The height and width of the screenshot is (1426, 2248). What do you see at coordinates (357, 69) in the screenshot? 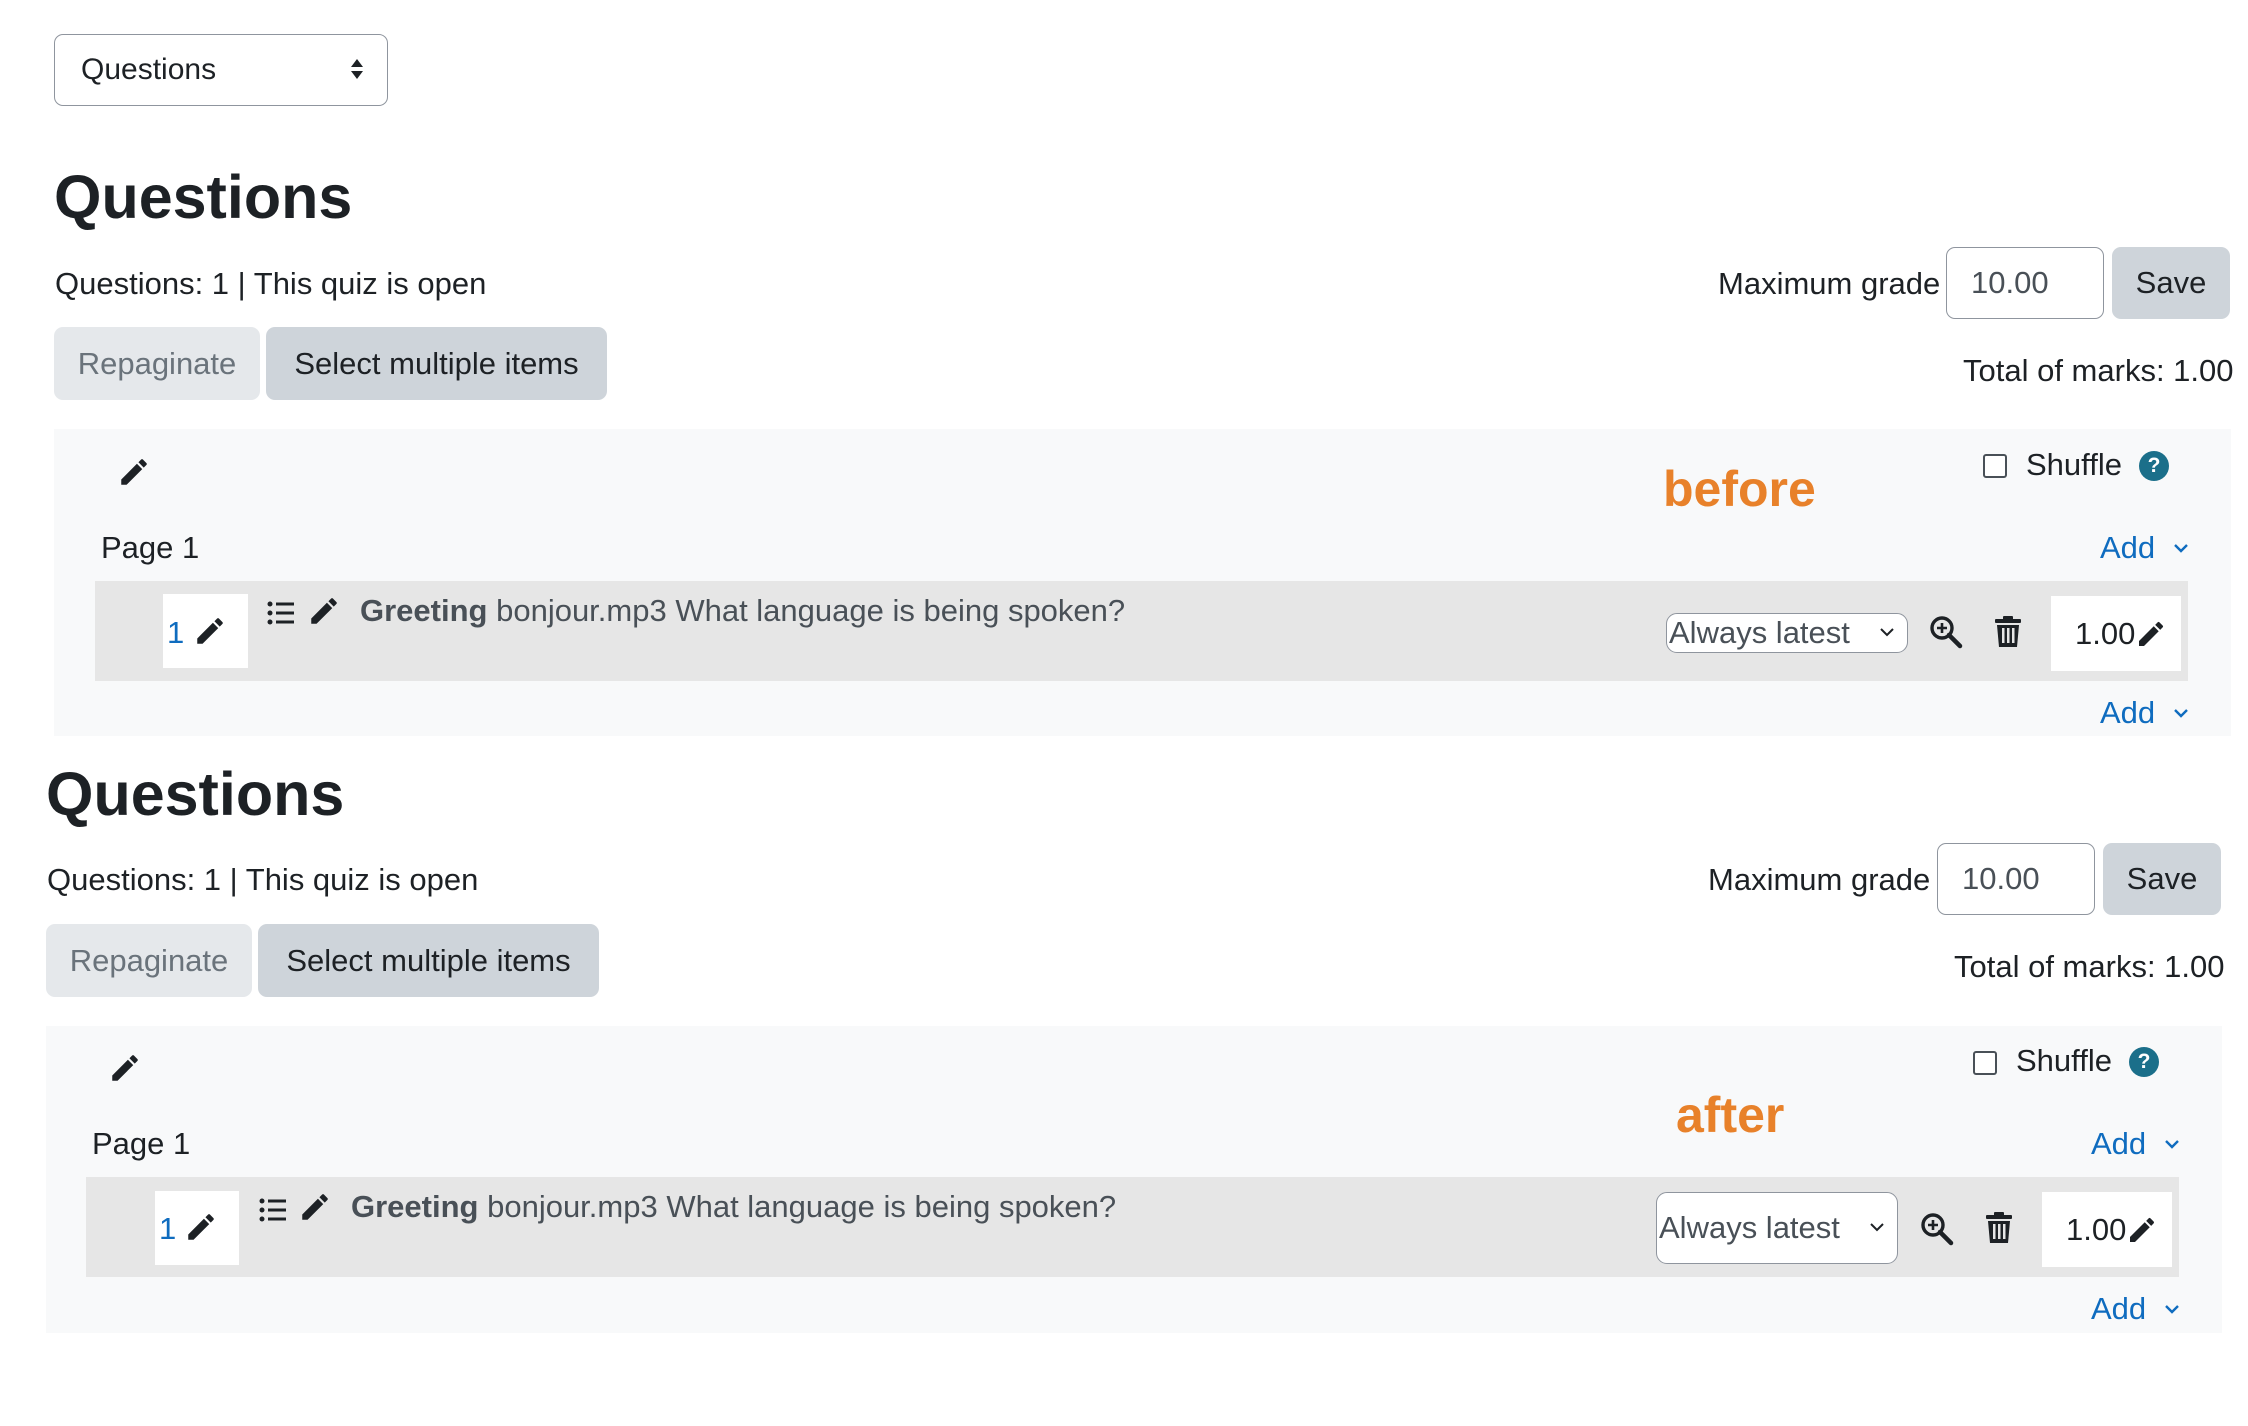
I see `updown-arrows-icon` at bounding box center [357, 69].